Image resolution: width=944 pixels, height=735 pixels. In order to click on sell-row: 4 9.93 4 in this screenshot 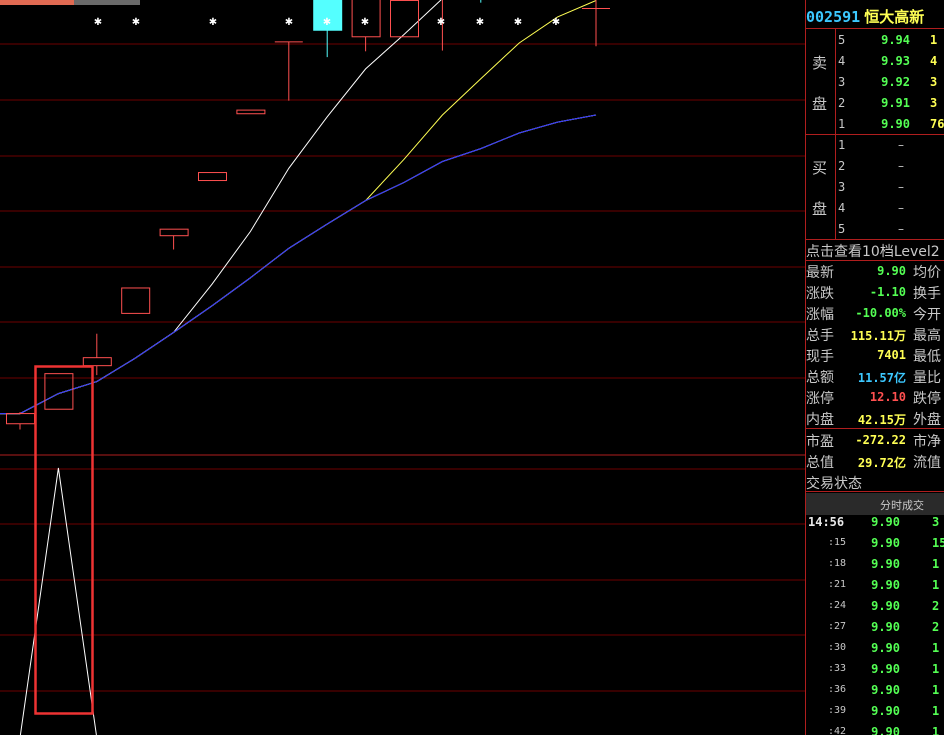, I will do `click(875, 61)`.